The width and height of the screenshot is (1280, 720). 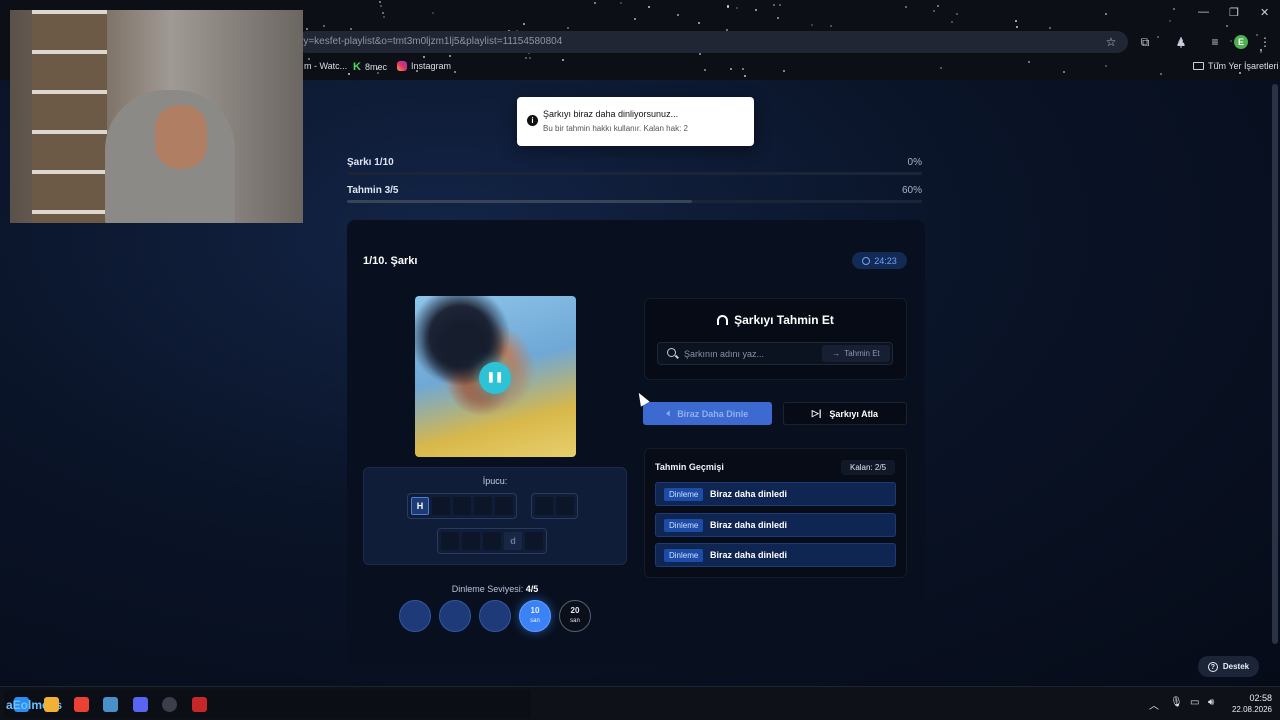 I want to click on media-icon: ≡, so click(x=1215, y=42).